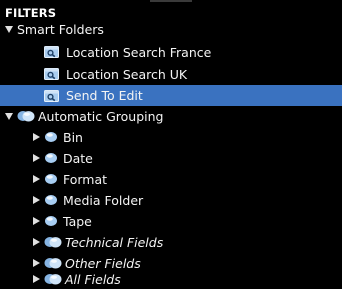 This screenshot has width=342, height=289. What do you see at coordinates (171, 279) in the screenshot?
I see `grouping-item-all-fields: All Fields` at bounding box center [171, 279].